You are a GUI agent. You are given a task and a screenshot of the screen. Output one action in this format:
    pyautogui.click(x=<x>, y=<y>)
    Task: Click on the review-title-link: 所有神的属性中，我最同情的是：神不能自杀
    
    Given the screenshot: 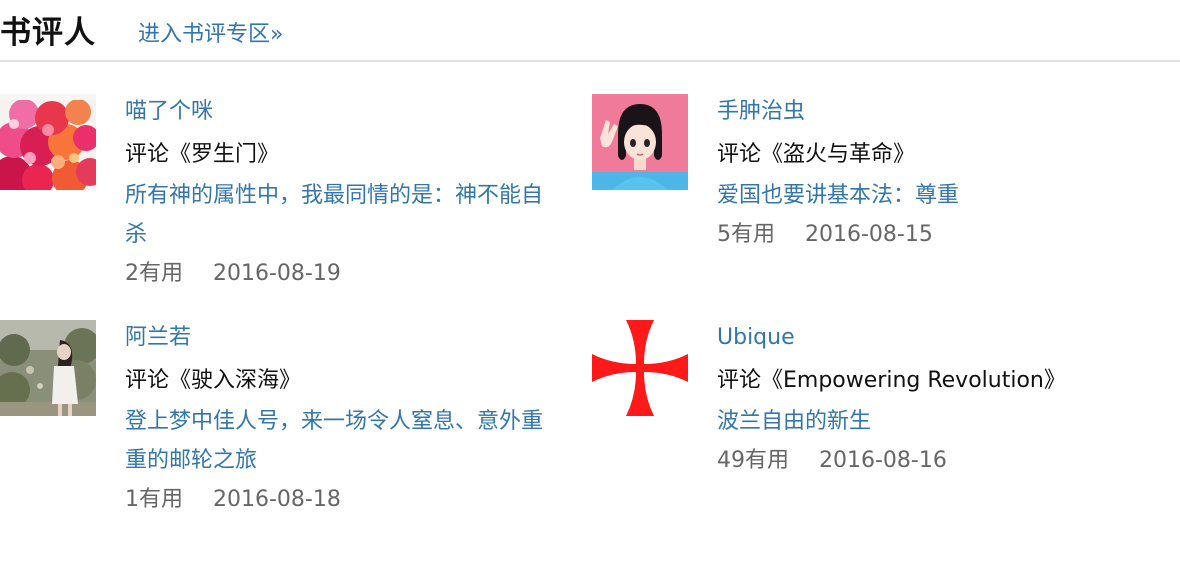 What is the action you would take?
    pyautogui.click(x=335, y=215)
    